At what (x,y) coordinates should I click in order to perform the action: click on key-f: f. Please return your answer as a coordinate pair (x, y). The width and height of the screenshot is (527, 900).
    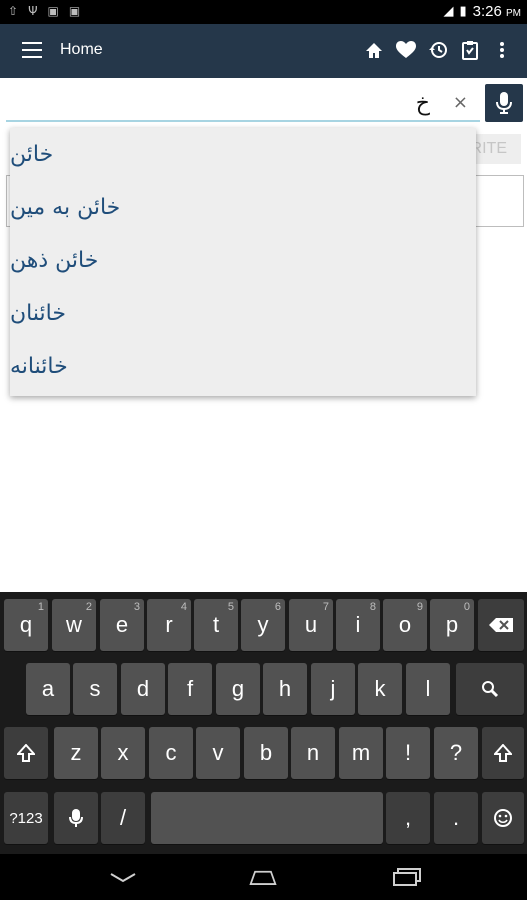
    Looking at the image, I should click on (190, 689).